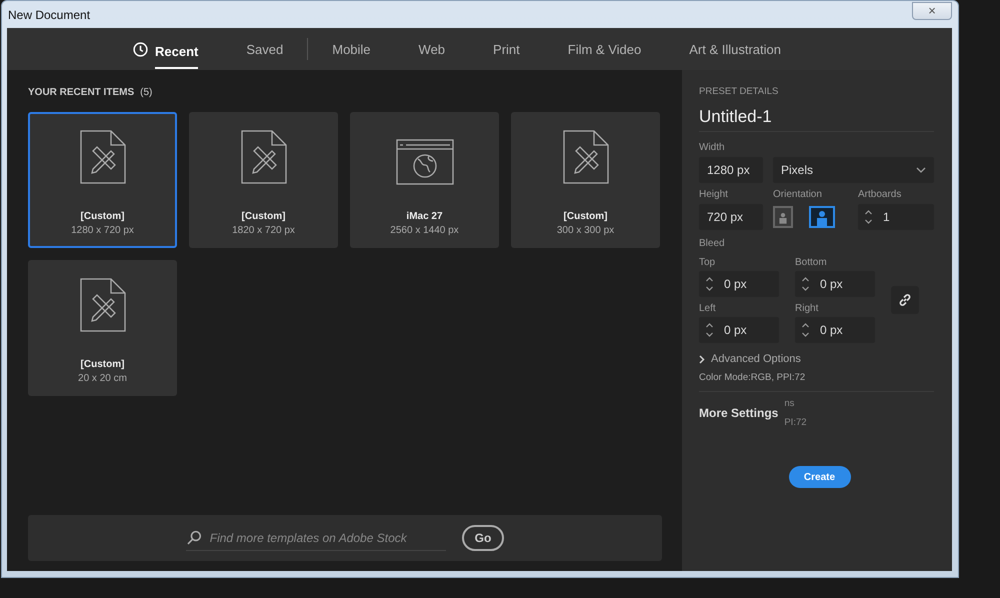  What do you see at coordinates (880, 194) in the screenshot?
I see `field-label: Artboards` at bounding box center [880, 194].